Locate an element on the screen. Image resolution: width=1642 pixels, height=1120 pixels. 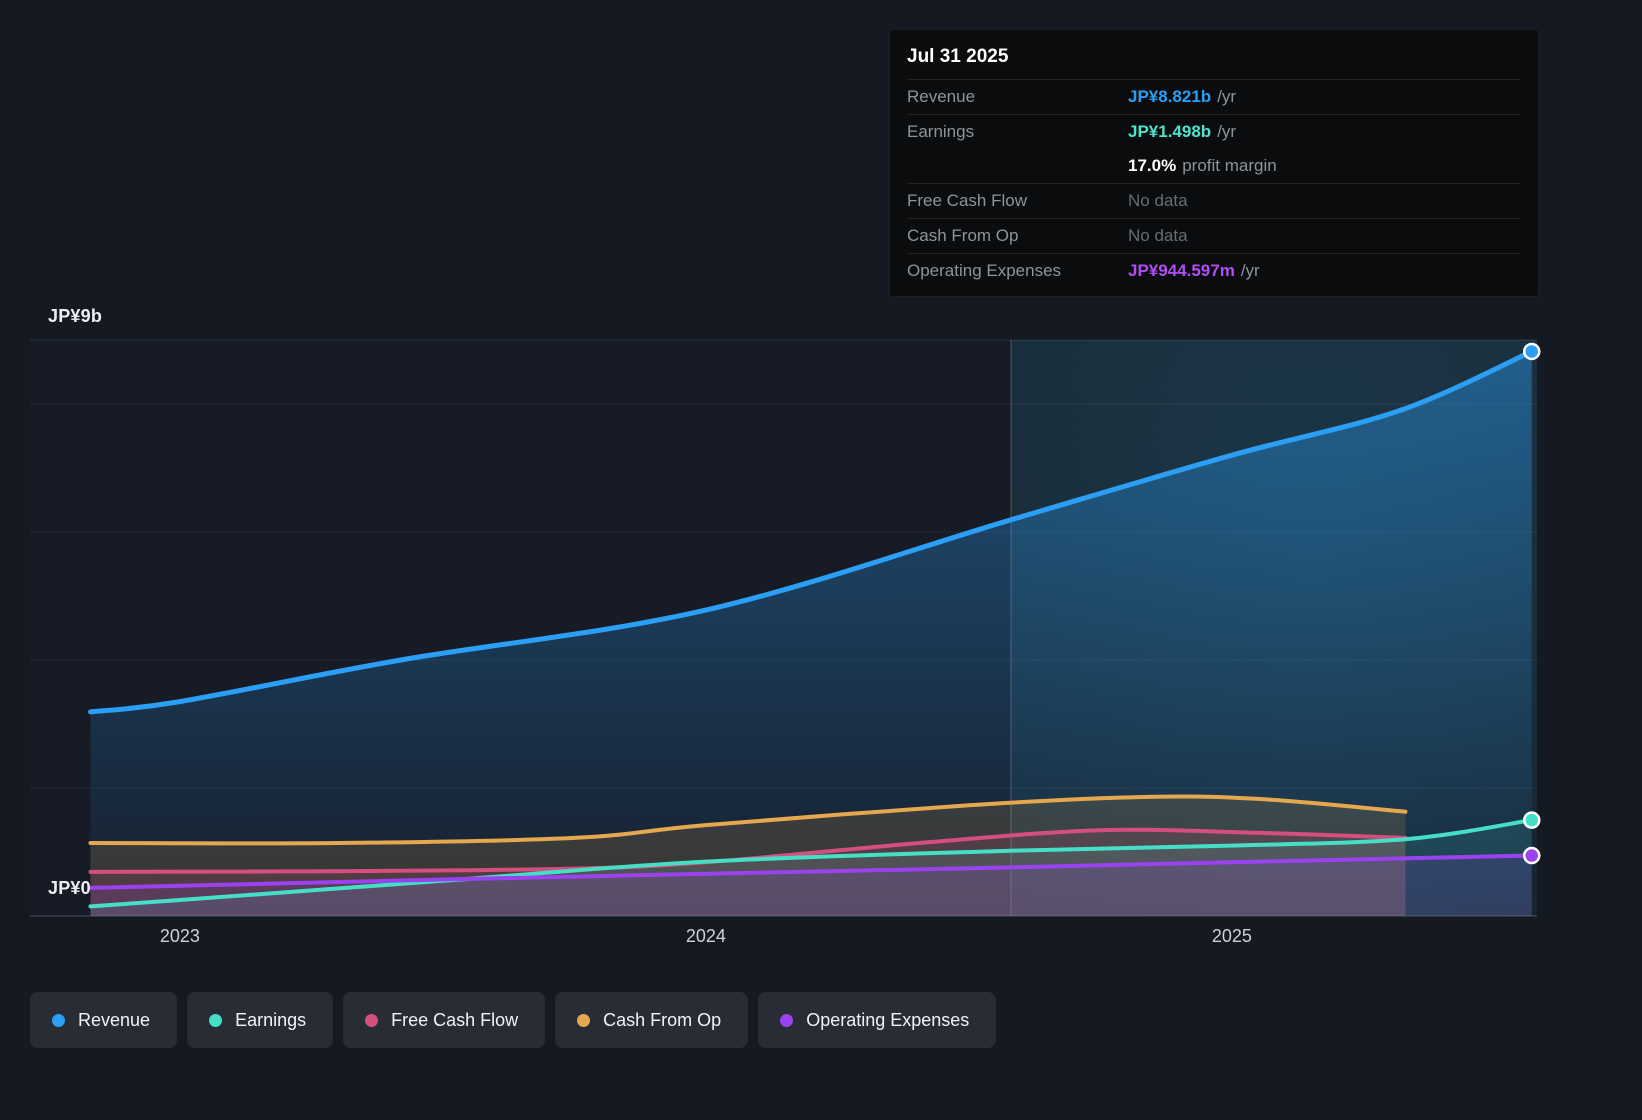
series-end-marker-operating-expenses is located at coordinates (1531, 855).